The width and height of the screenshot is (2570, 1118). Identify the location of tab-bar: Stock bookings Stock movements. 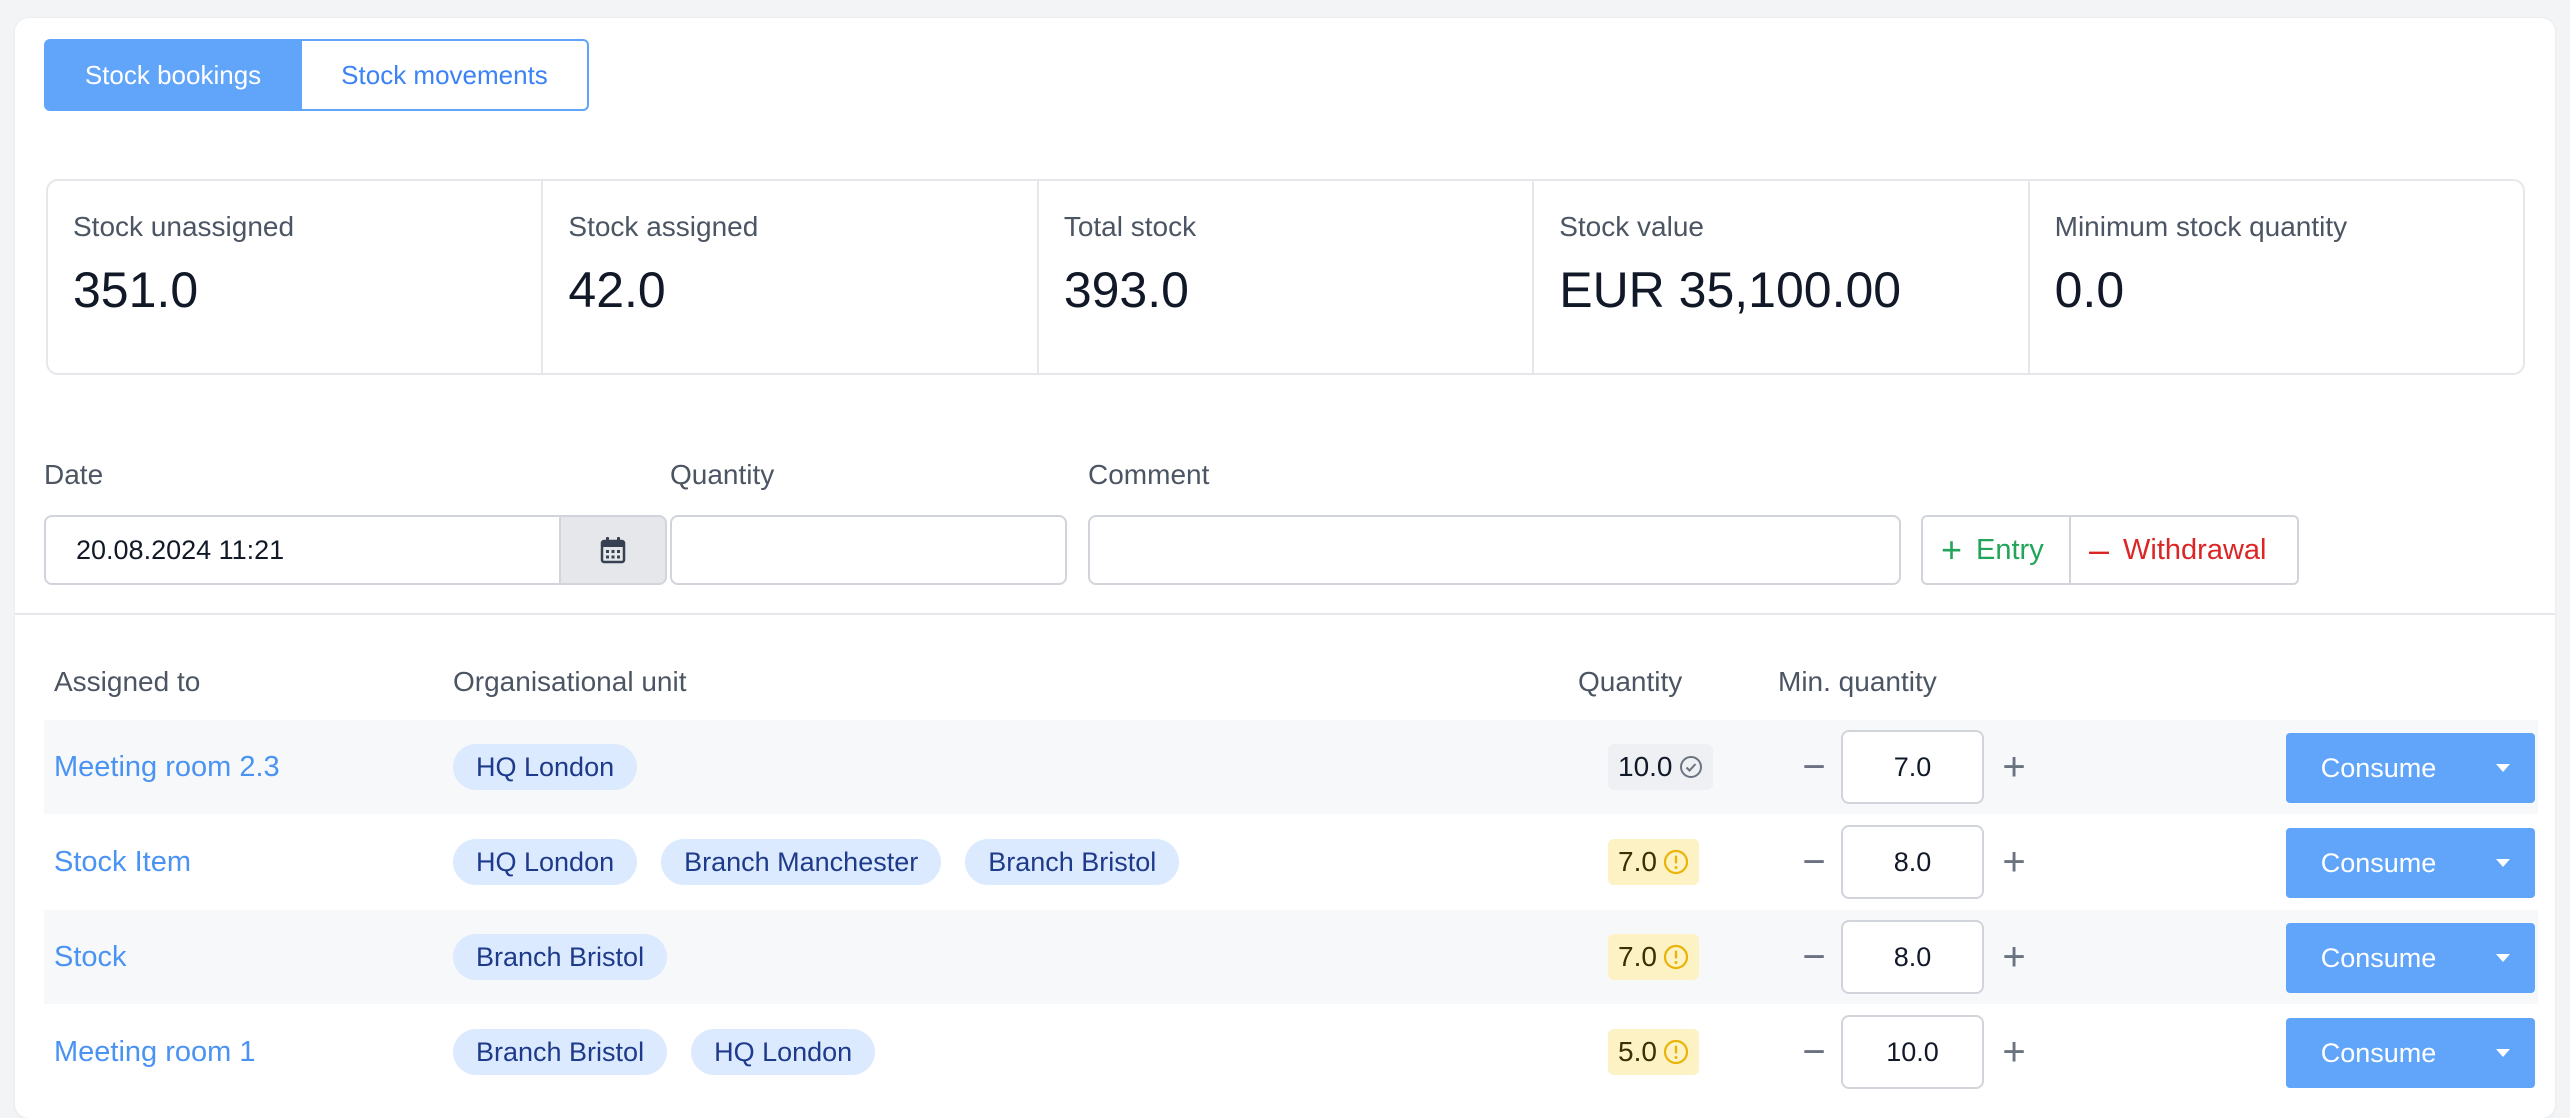
(316, 75).